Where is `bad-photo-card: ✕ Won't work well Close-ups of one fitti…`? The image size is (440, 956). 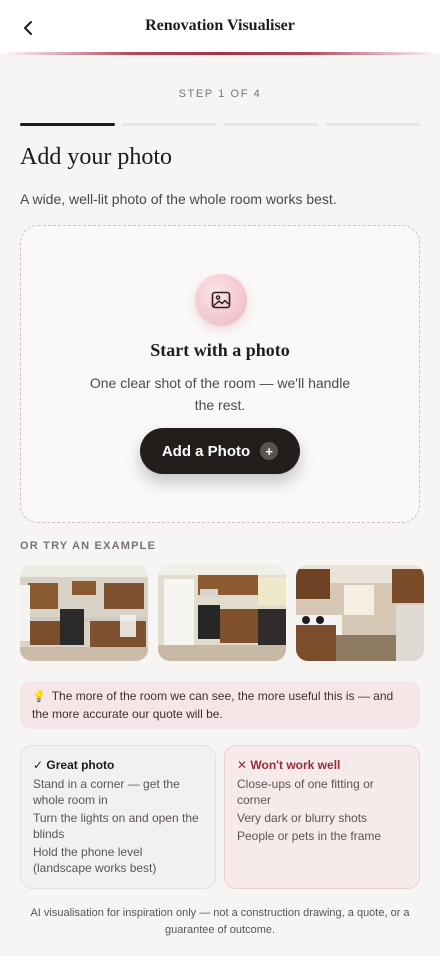
bad-photo-card: ✕ Won't work well Close-ups of one fitti… is located at coordinates (322, 817).